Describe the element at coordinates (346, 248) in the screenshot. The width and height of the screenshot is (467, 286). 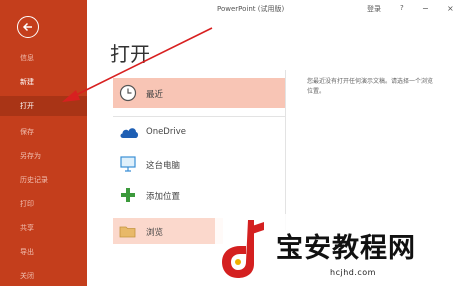
I see `watermark-text: 宝安教程网` at that location.